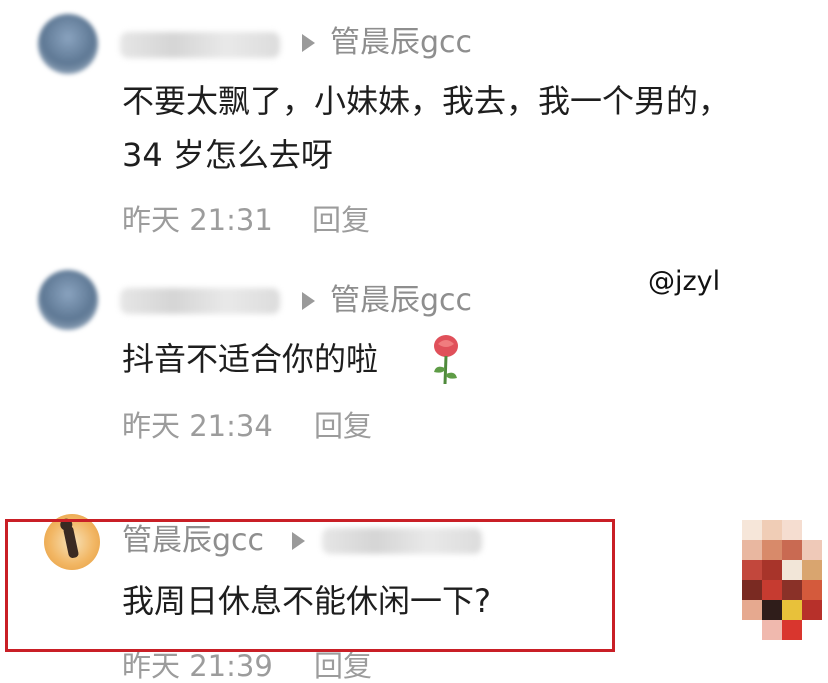  I want to click on comment-text-line: 34 岁怎么去呀, so click(227, 155).